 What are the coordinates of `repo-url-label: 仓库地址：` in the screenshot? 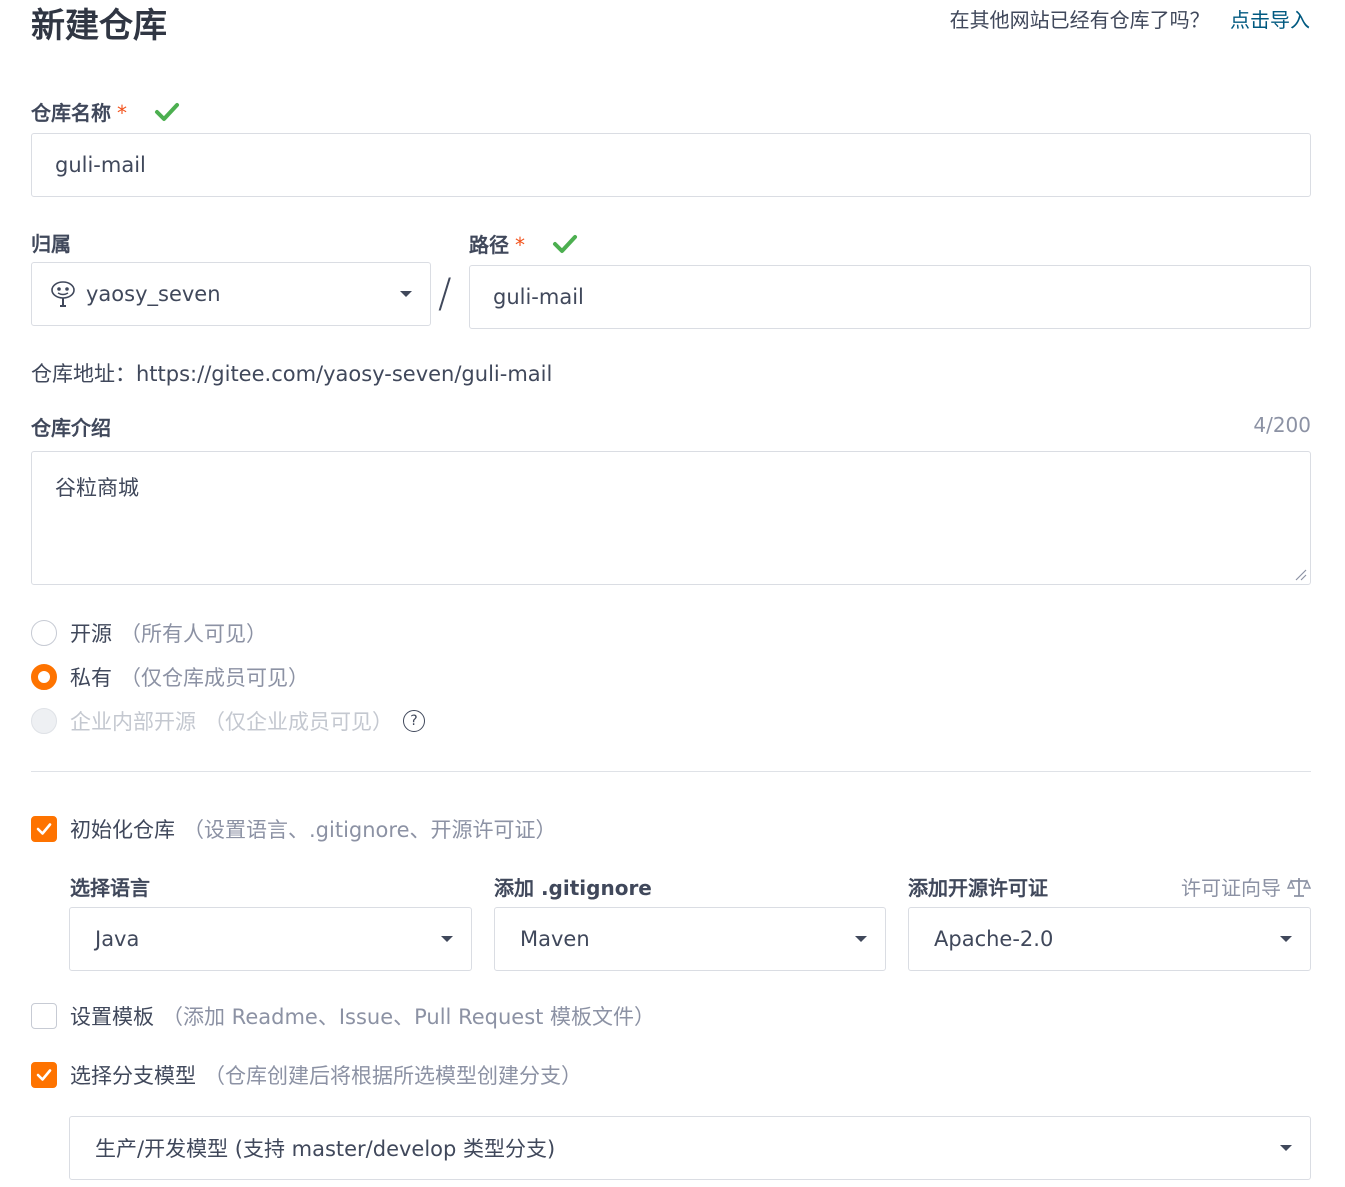 It's located at (83, 374).